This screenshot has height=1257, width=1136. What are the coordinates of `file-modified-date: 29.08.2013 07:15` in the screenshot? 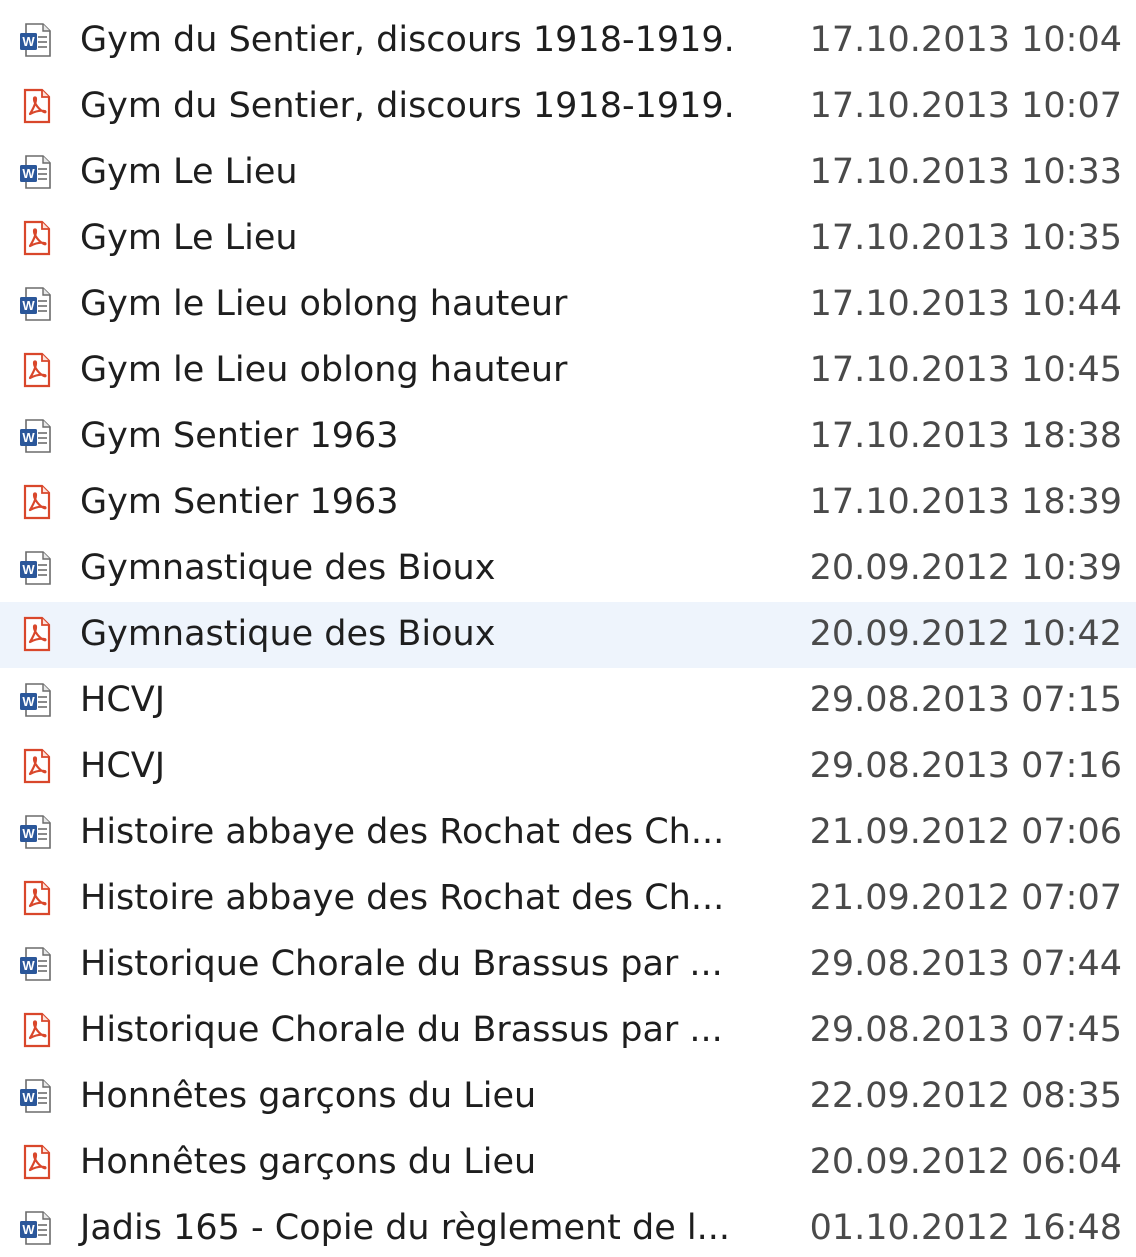 It's located at (965, 700).